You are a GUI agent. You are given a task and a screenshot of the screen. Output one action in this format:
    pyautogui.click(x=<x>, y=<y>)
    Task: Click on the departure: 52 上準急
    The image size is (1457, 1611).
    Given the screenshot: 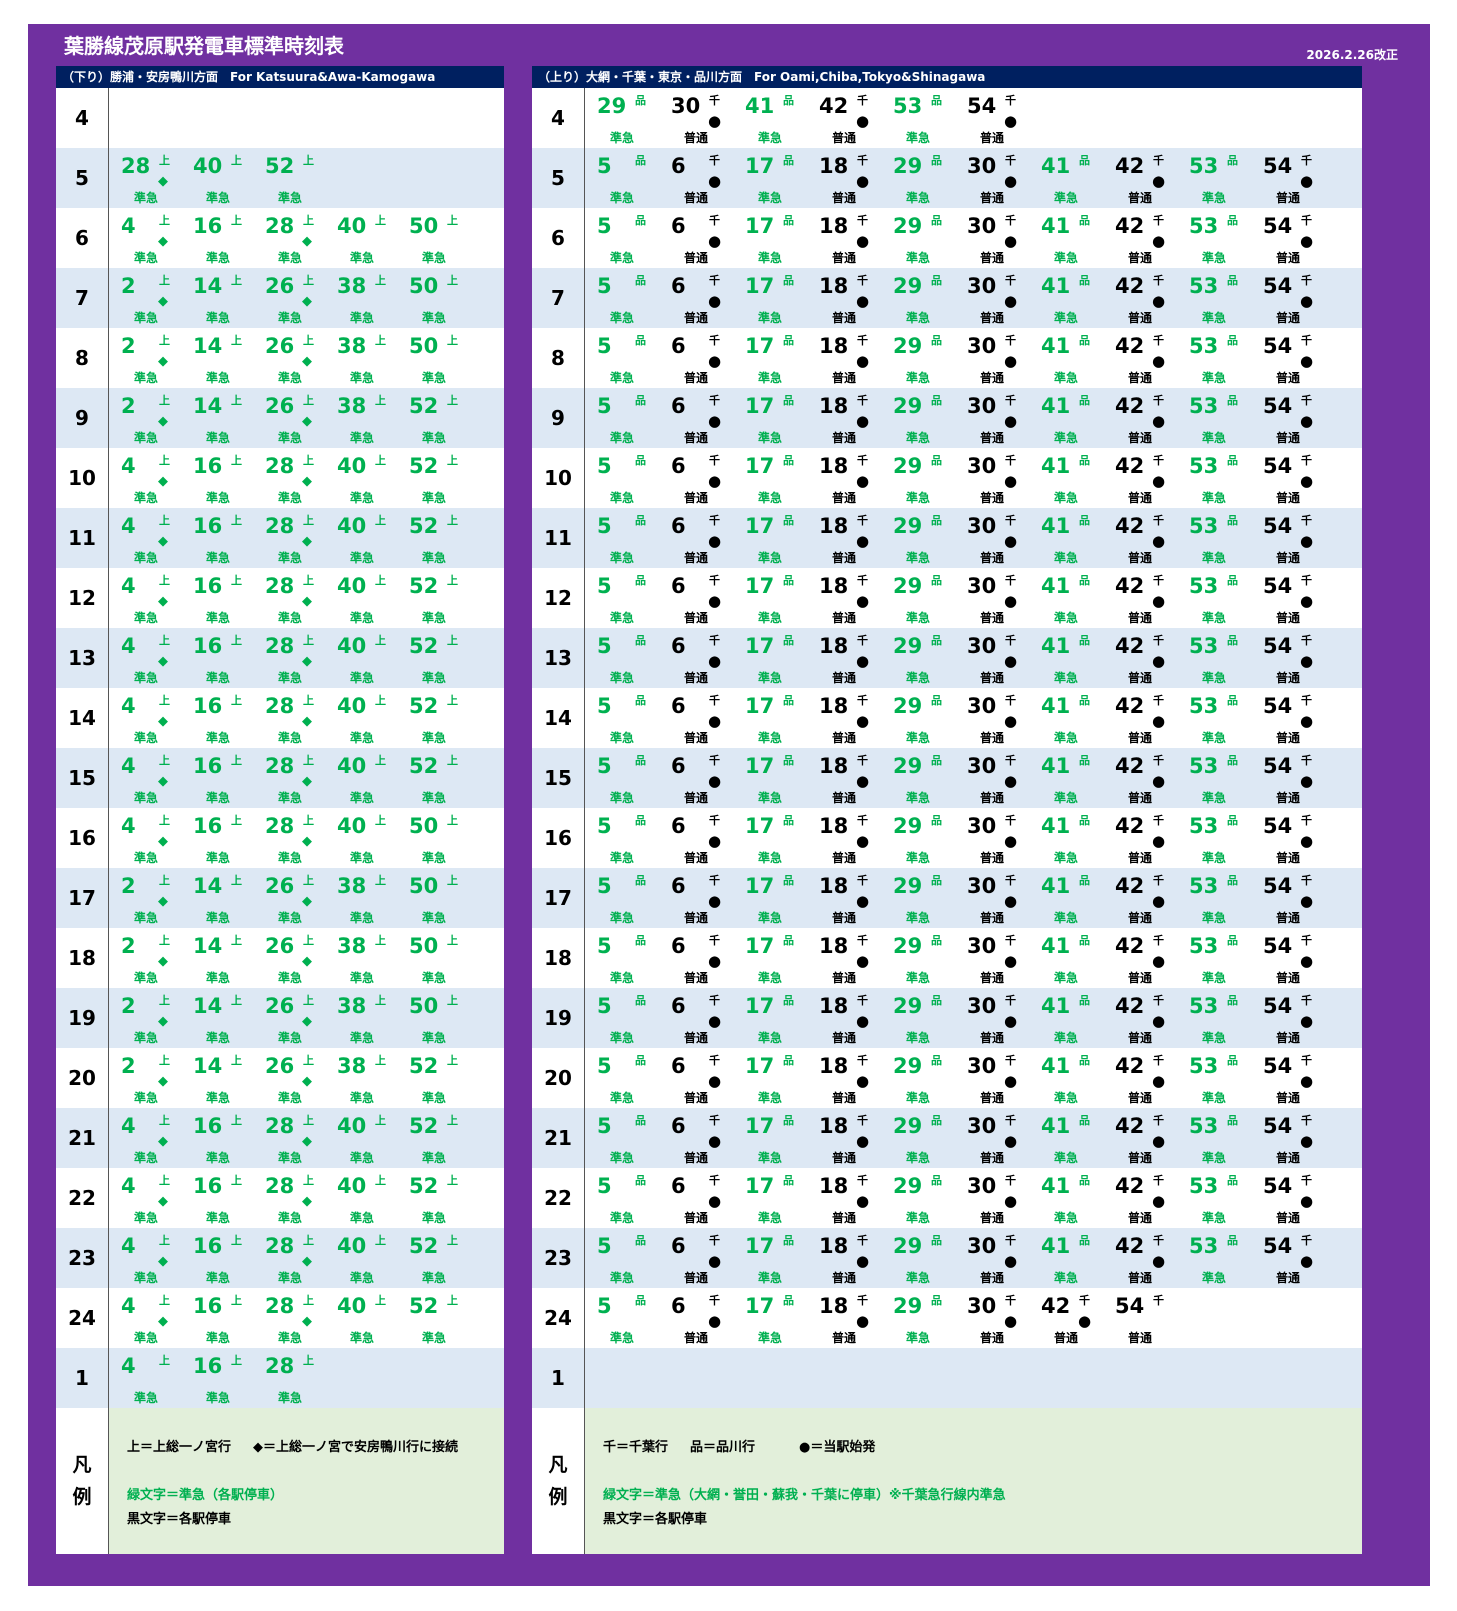 What is the action you would take?
    pyautogui.click(x=435, y=658)
    